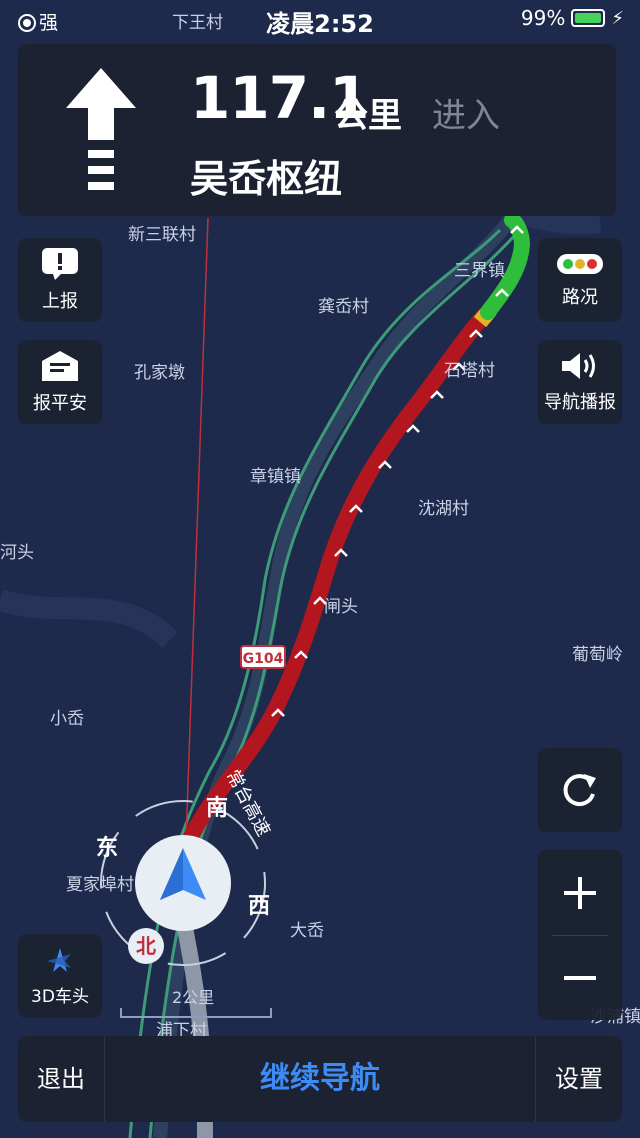 The height and width of the screenshot is (1138, 640). What do you see at coordinates (343, 307) in the screenshot?
I see `label-gongao: 龚岙村` at bounding box center [343, 307].